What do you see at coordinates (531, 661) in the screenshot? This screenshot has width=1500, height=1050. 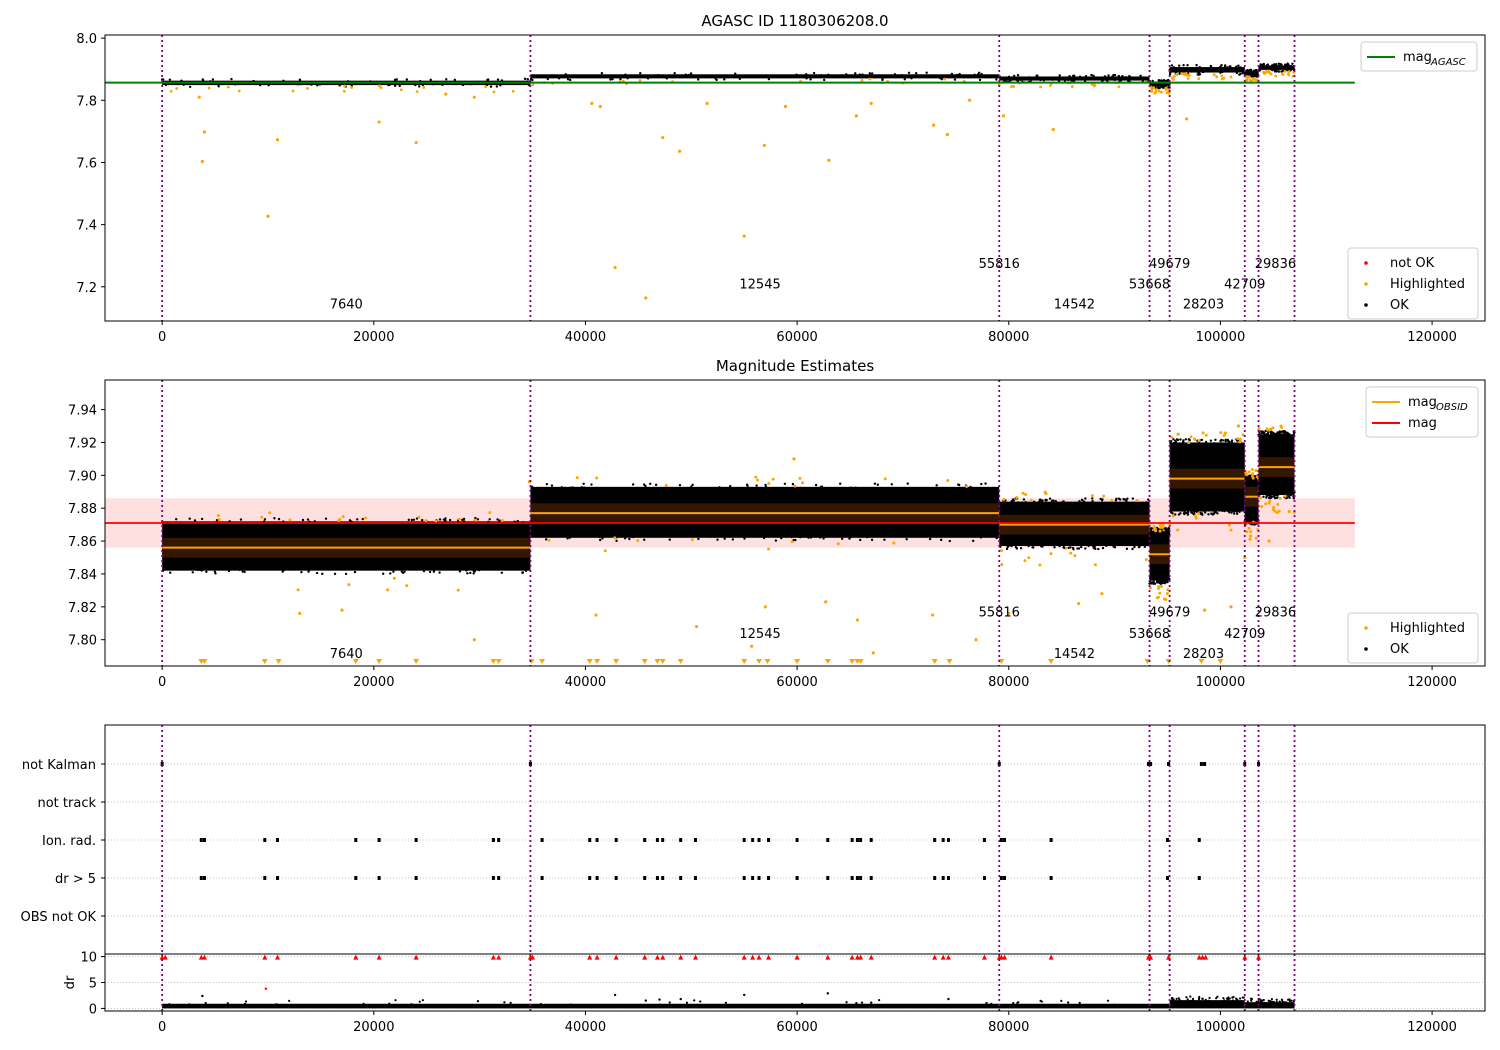 I see `clipped-marker` at bounding box center [531, 661].